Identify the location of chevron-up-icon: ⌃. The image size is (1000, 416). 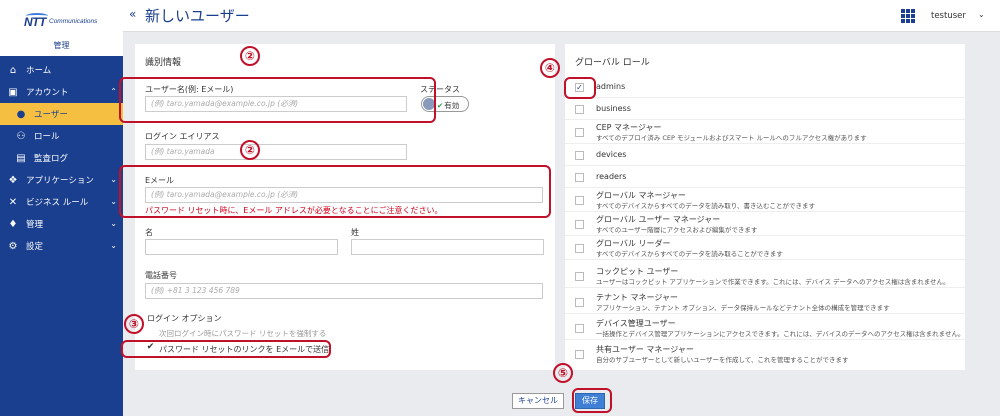
(113, 91).